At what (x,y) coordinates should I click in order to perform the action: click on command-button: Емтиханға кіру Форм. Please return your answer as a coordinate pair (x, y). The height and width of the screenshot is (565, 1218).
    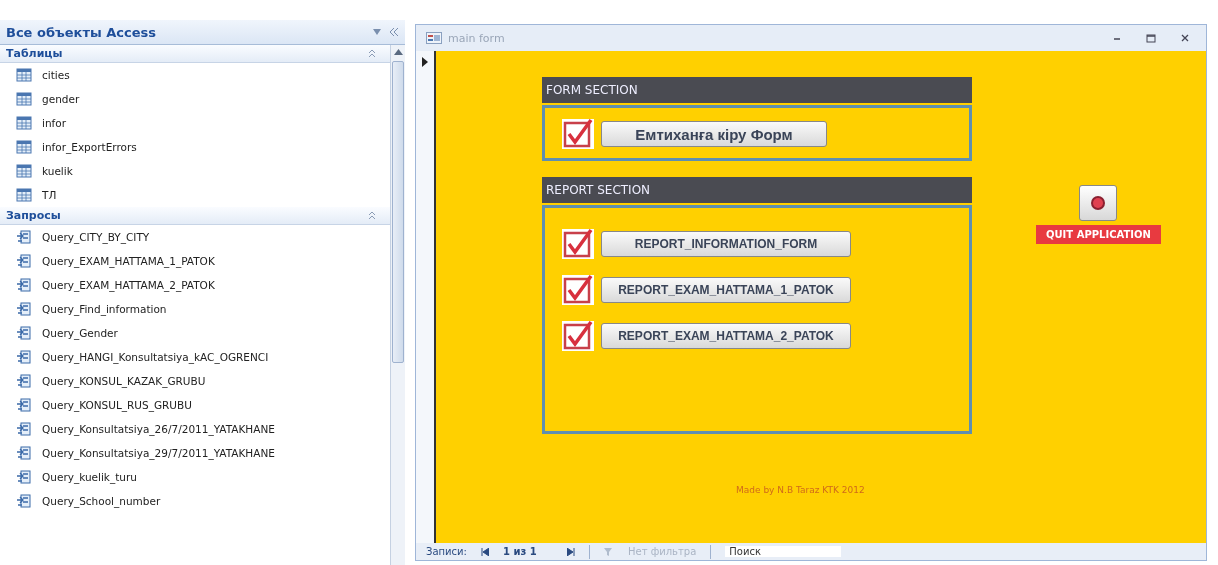
    Looking at the image, I should click on (714, 134).